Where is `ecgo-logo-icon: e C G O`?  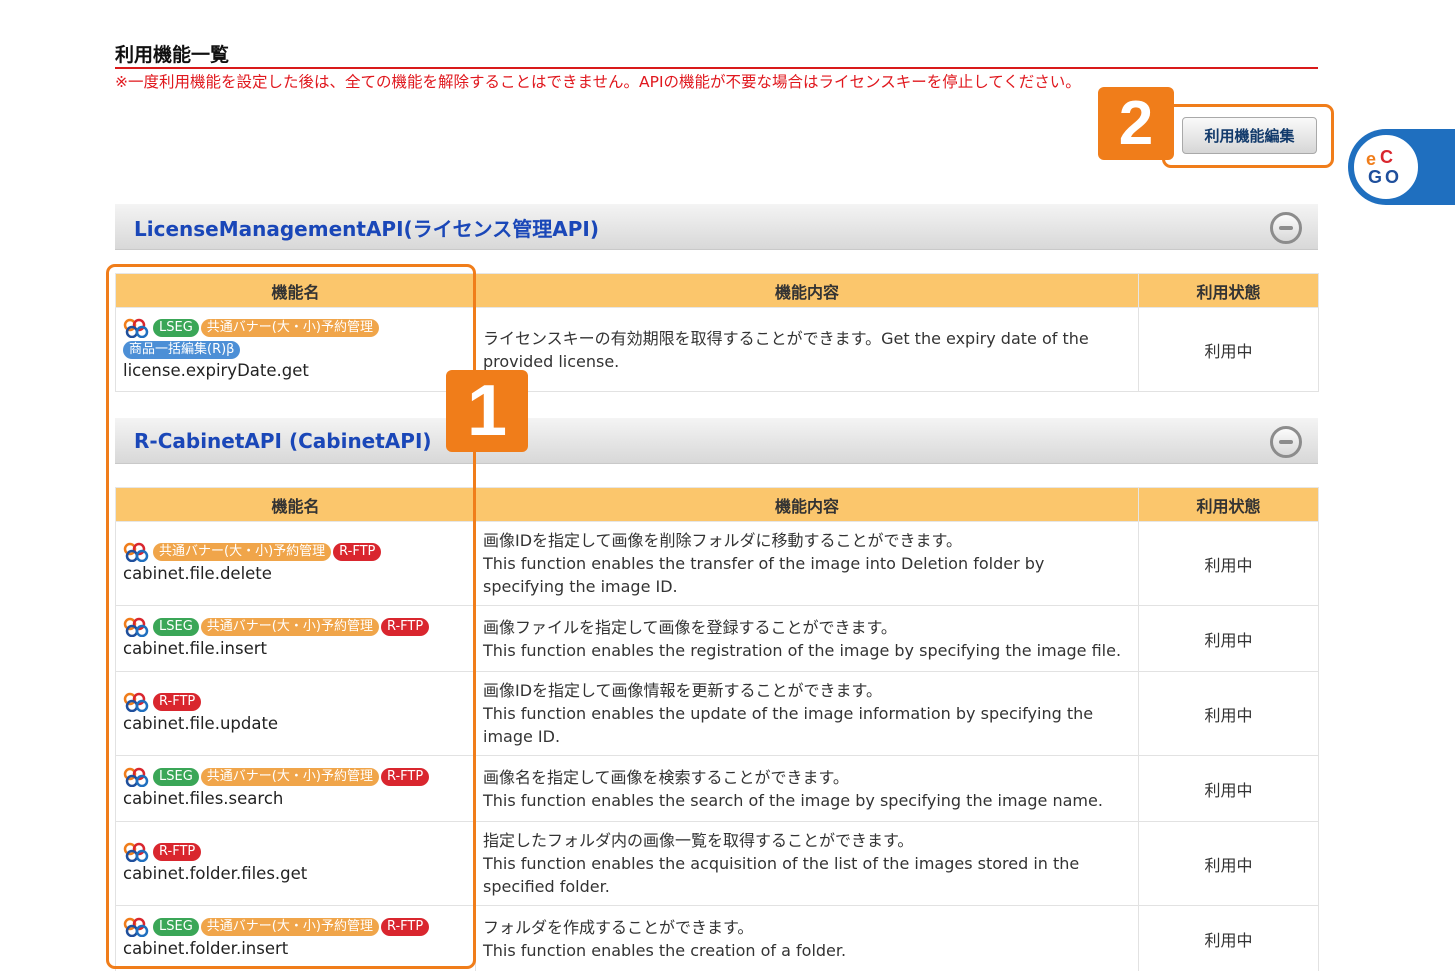
ecgo-logo-icon: e C G O is located at coordinates (1386, 167).